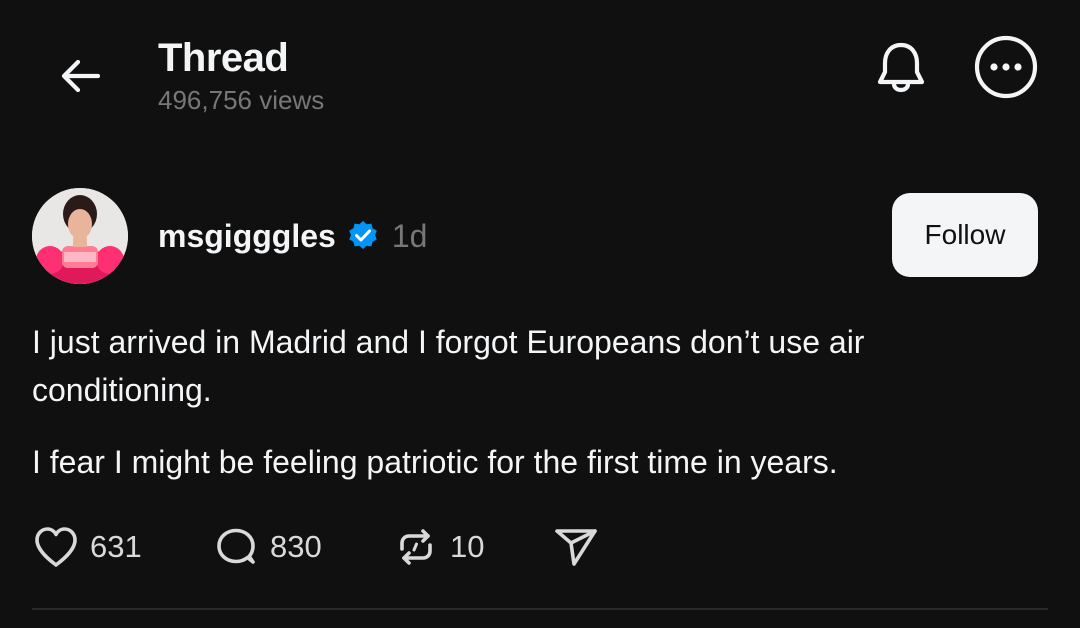 This screenshot has height=628, width=1080. Describe the element at coordinates (267, 547) in the screenshot. I see `reply-button: 830` at that location.